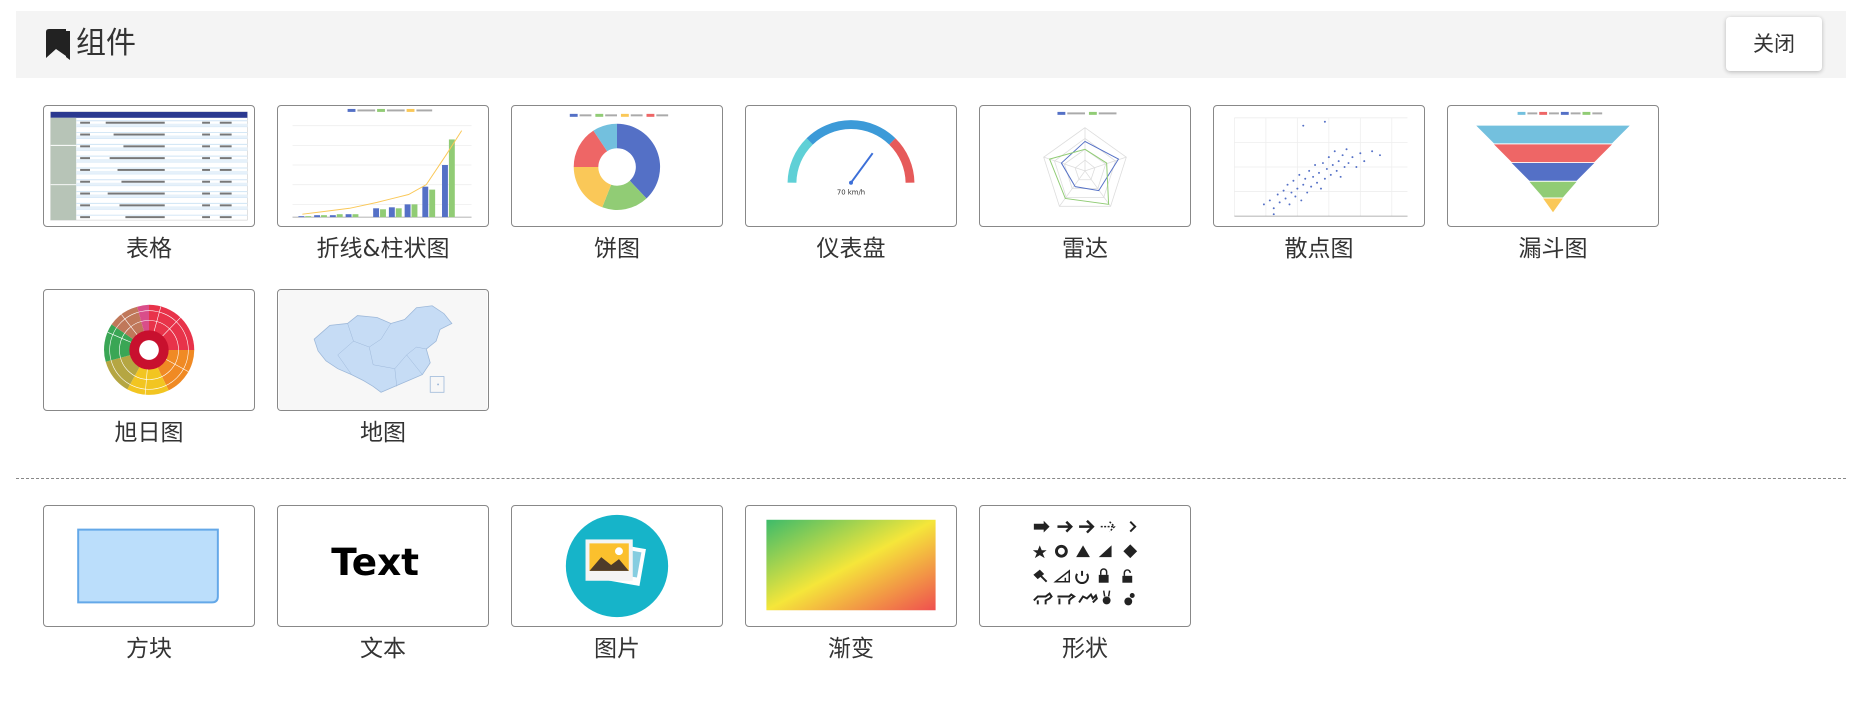 Image resolution: width=1862 pixels, height=718 pixels. I want to click on funnel-component-tile, so click(1553, 166).